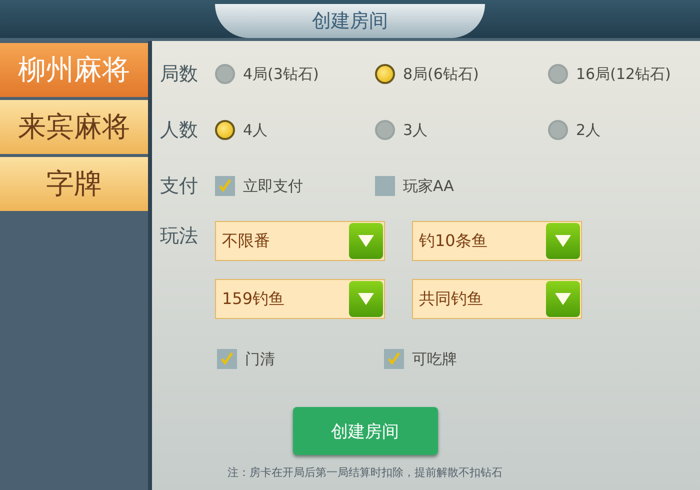 The width and height of the screenshot is (700, 490). What do you see at coordinates (179, 74) in the screenshot?
I see `row-label: 局数` at bounding box center [179, 74].